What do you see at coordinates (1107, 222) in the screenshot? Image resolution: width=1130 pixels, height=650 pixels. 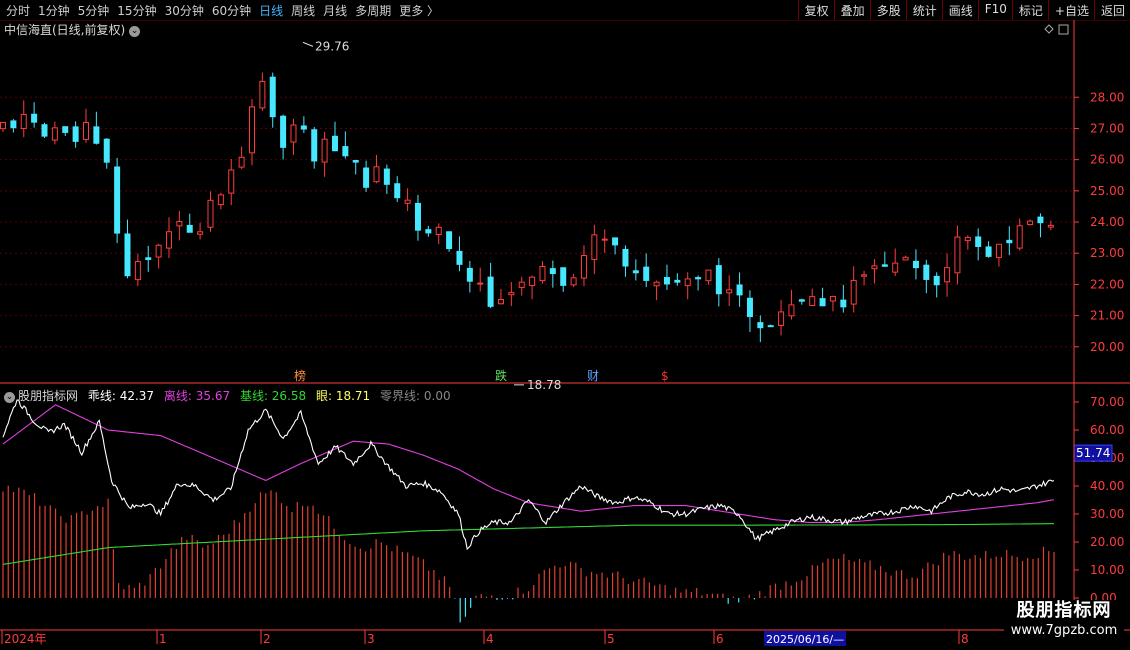 I see `price-tick-label: 24.00` at bounding box center [1107, 222].